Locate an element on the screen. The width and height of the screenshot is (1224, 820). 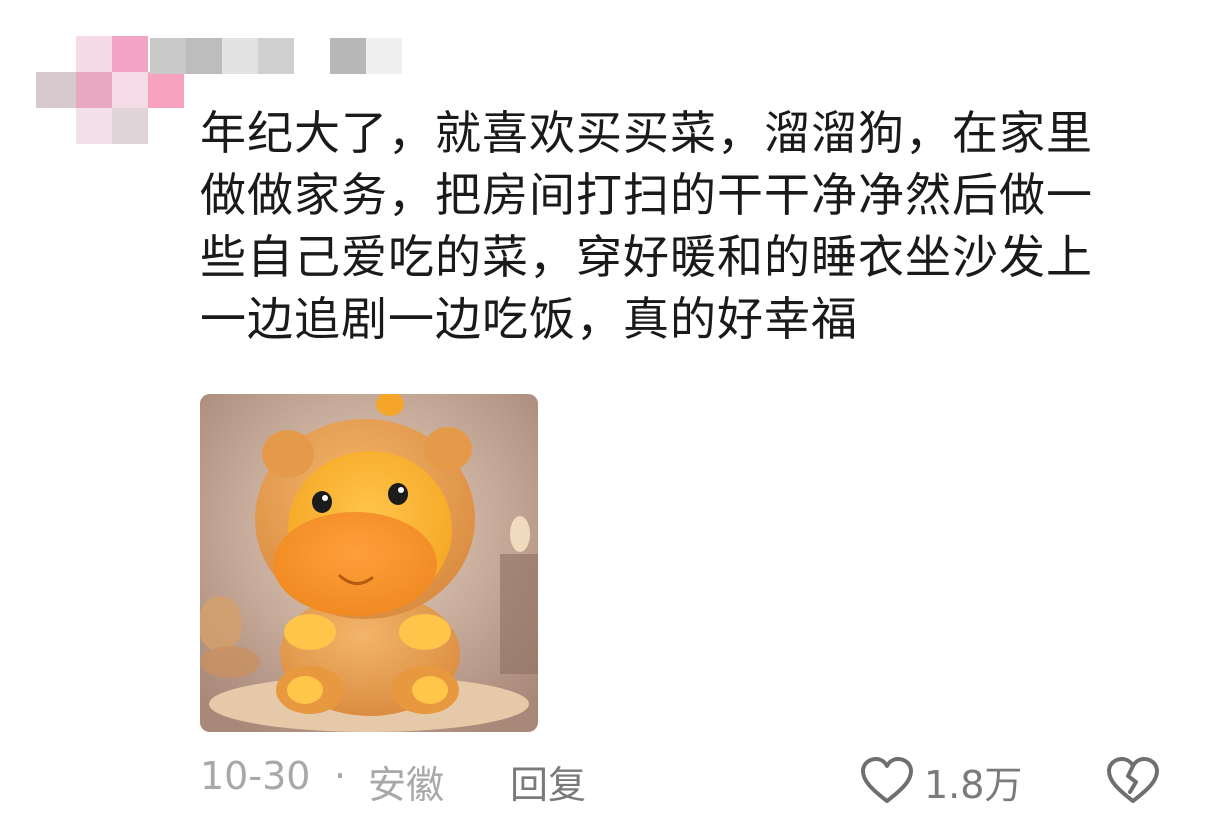
comment-line: 年纪大了，就喜欢买买菜，溜溜狗，在家里 is located at coordinates (646, 133).